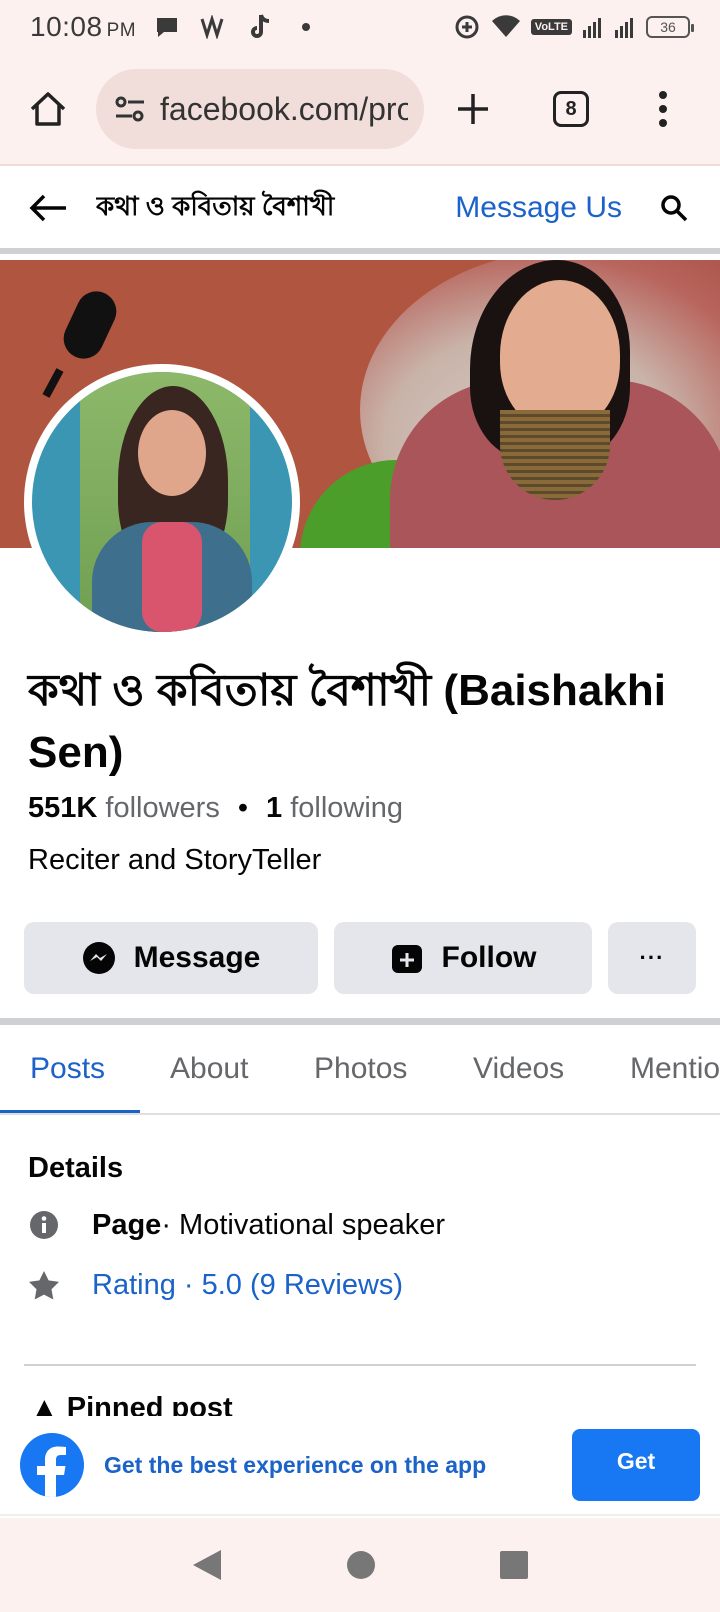  Describe the element at coordinates (98, 958) in the screenshot. I see `messenger-icon` at that location.